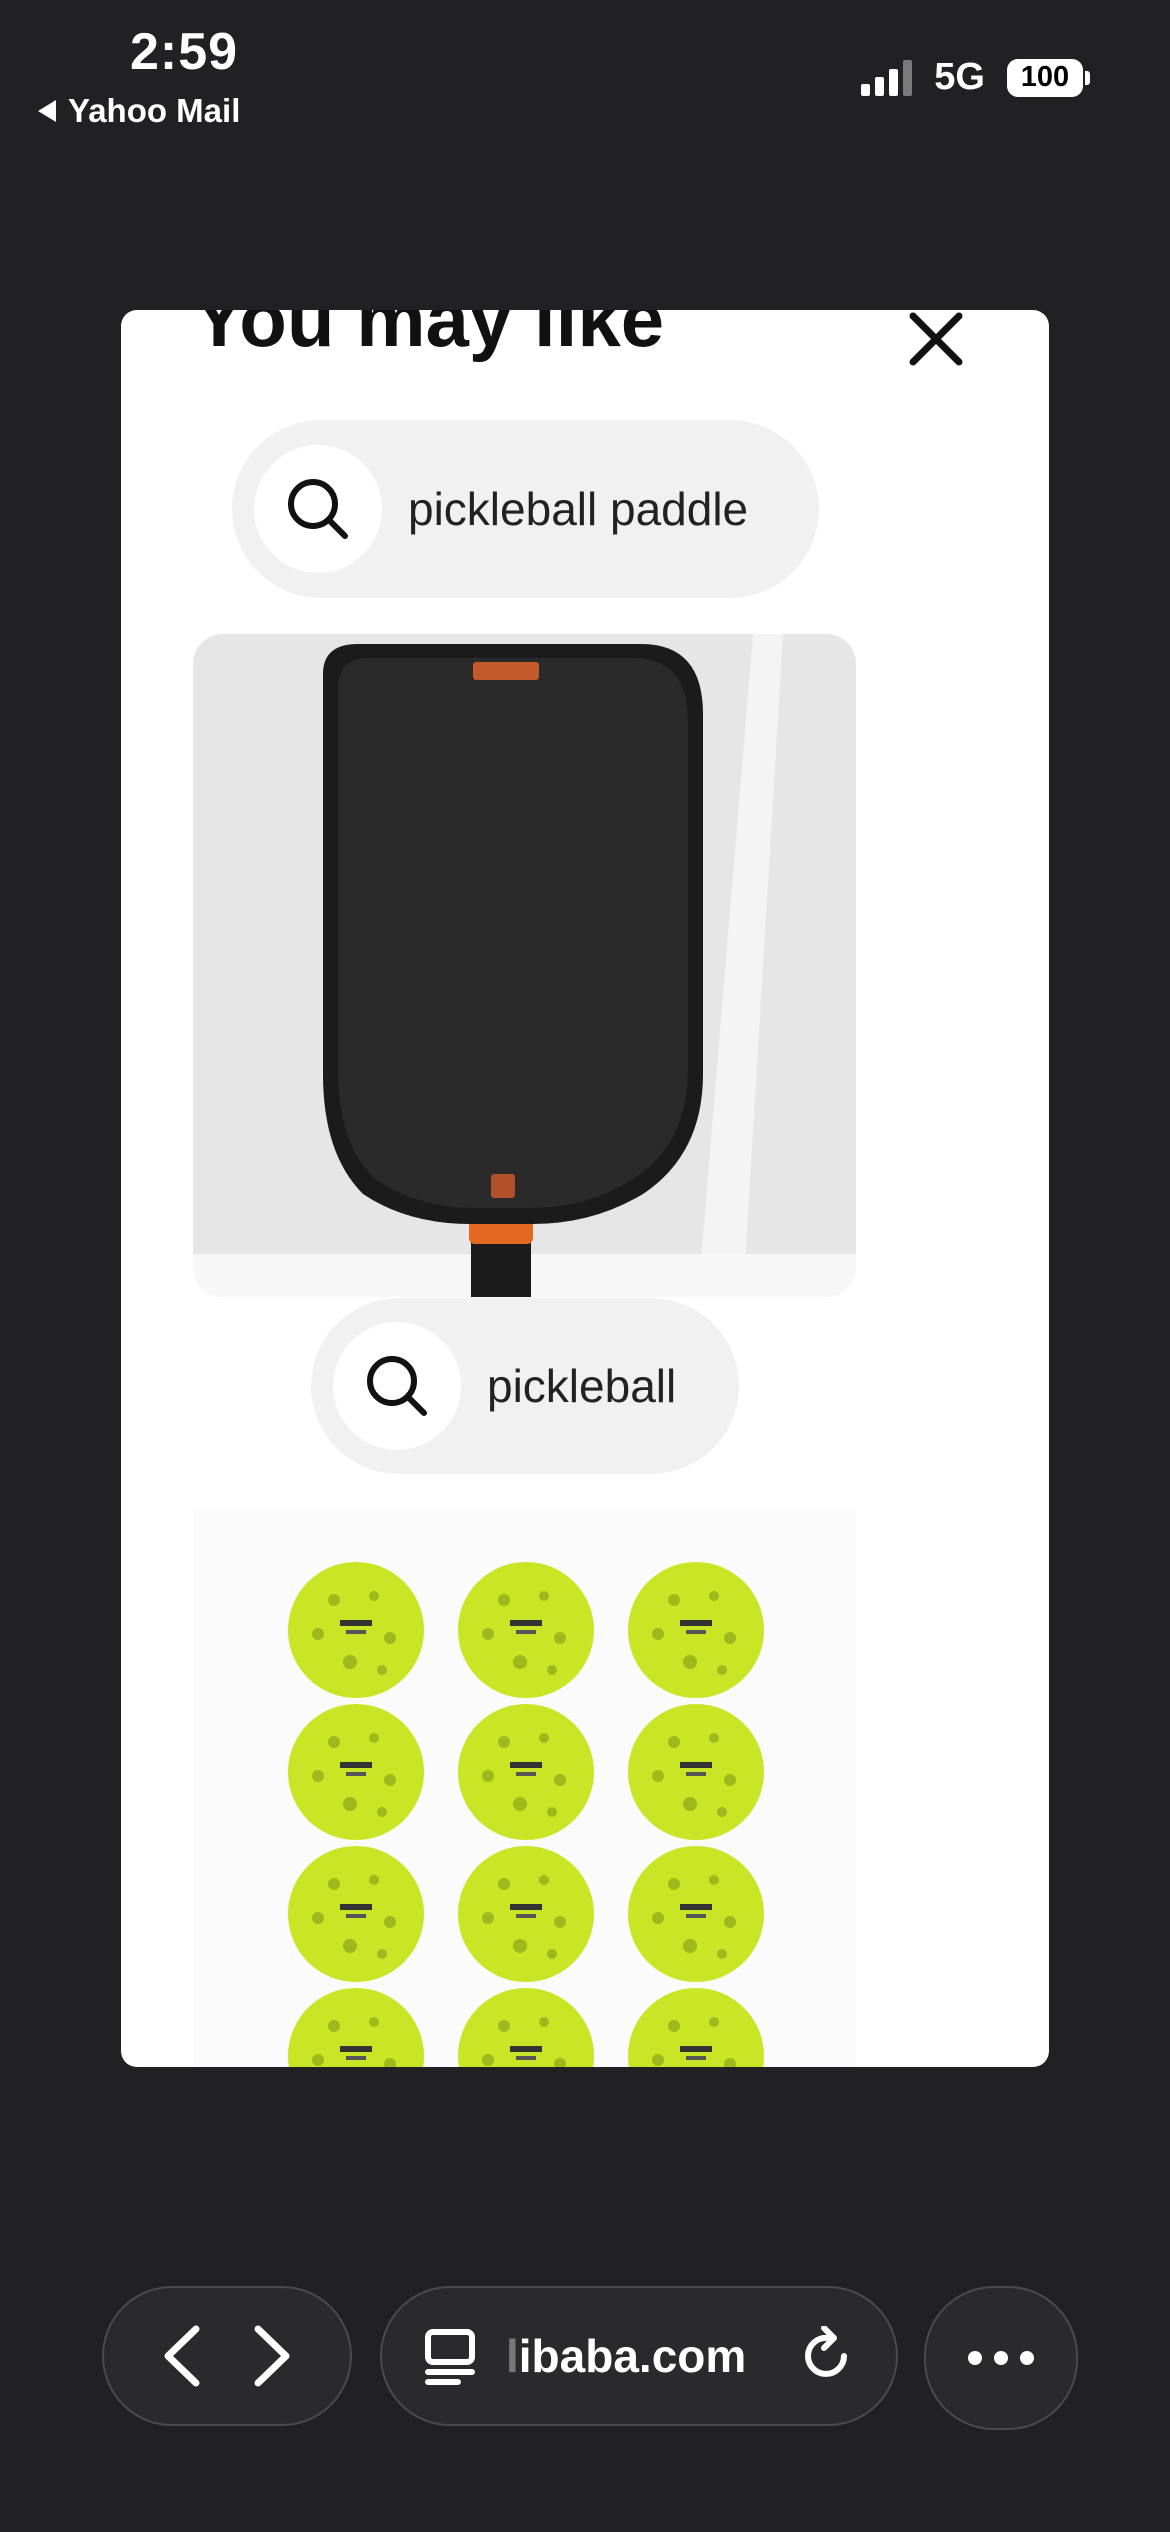 This screenshot has height=2532, width=1170. I want to click on close-button, so click(936, 340).